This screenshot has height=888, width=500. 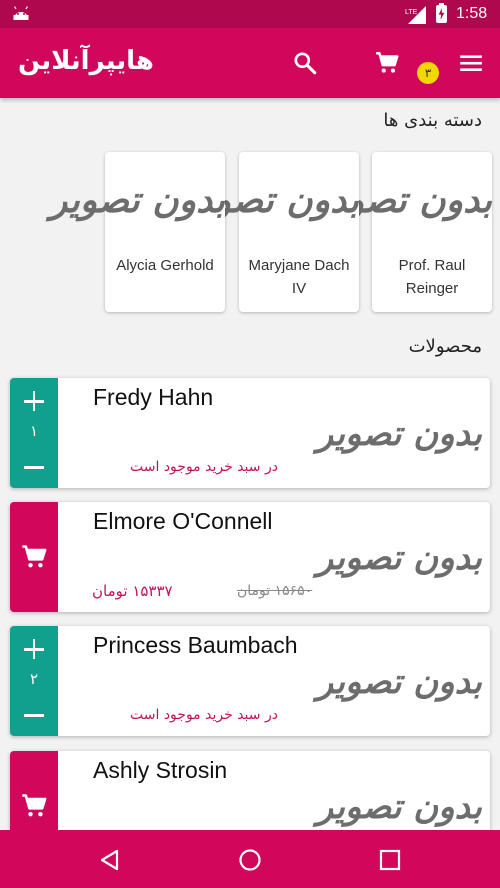 I want to click on category-card: بدون تصویر Maryjane Dach IV, so click(x=271, y=232).